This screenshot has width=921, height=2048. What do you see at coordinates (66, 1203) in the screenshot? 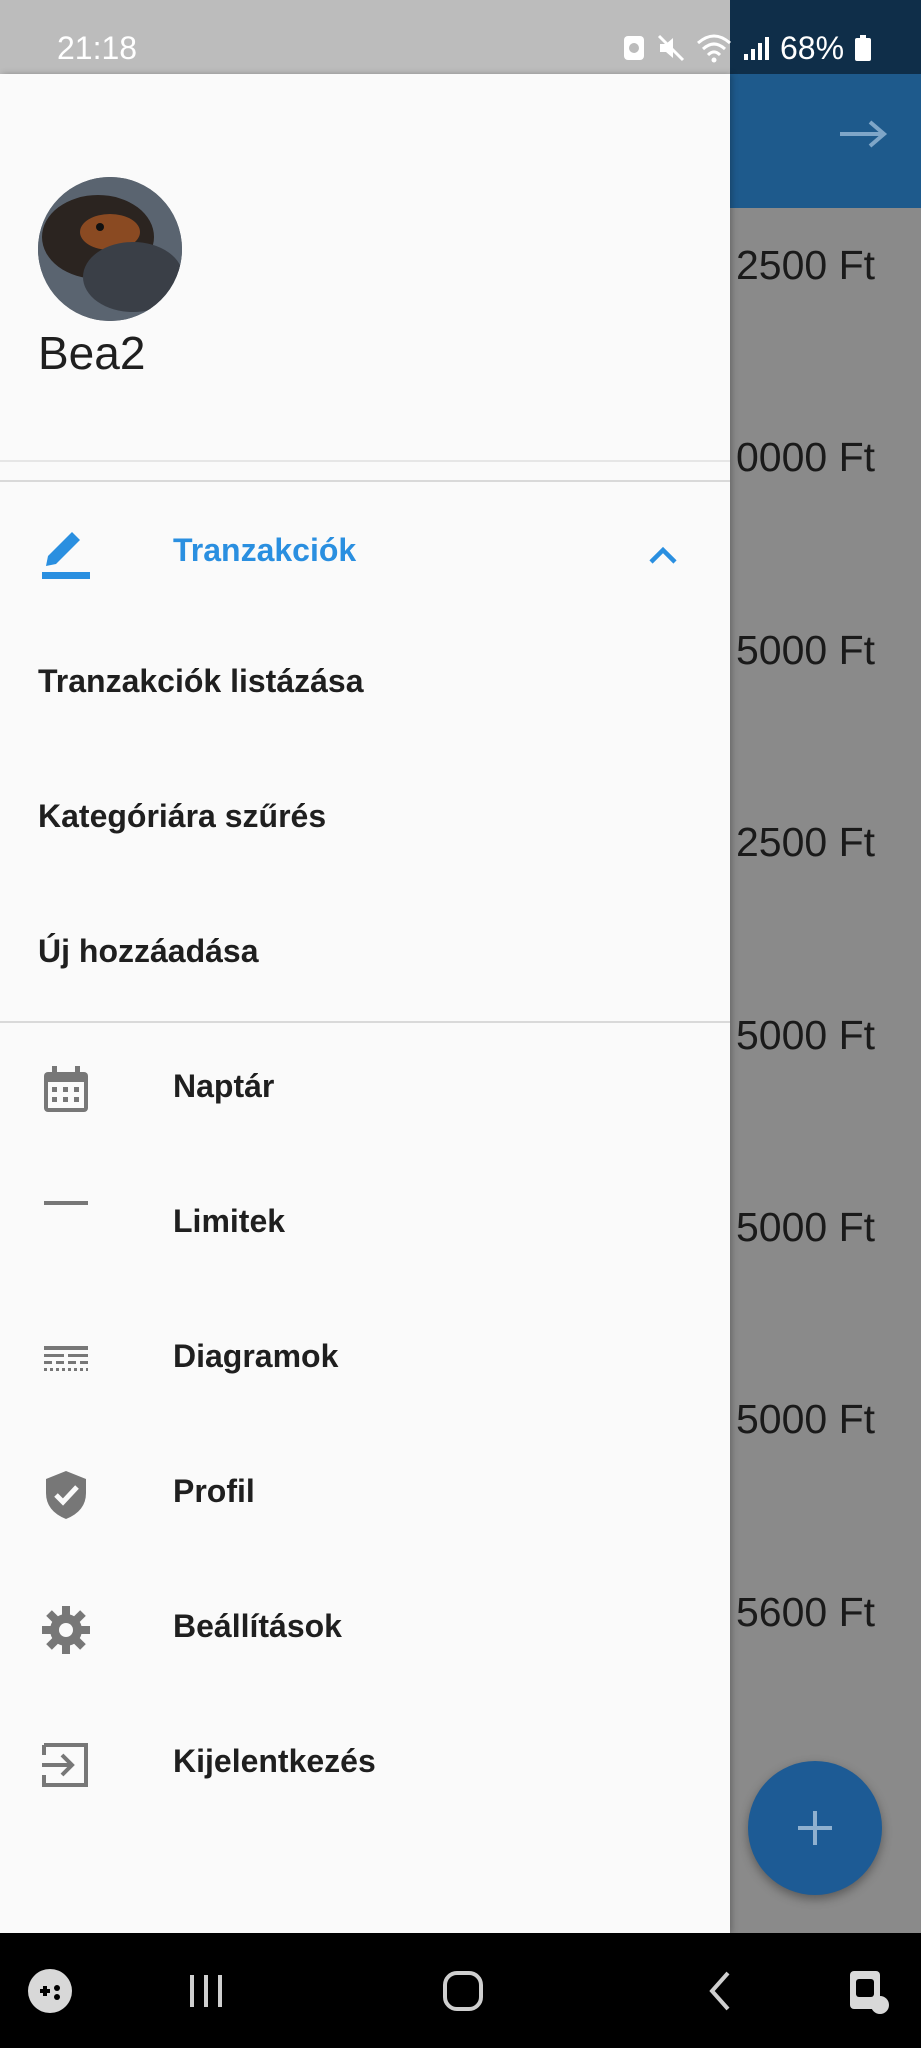
I see `minus-icon` at bounding box center [66, 1203].